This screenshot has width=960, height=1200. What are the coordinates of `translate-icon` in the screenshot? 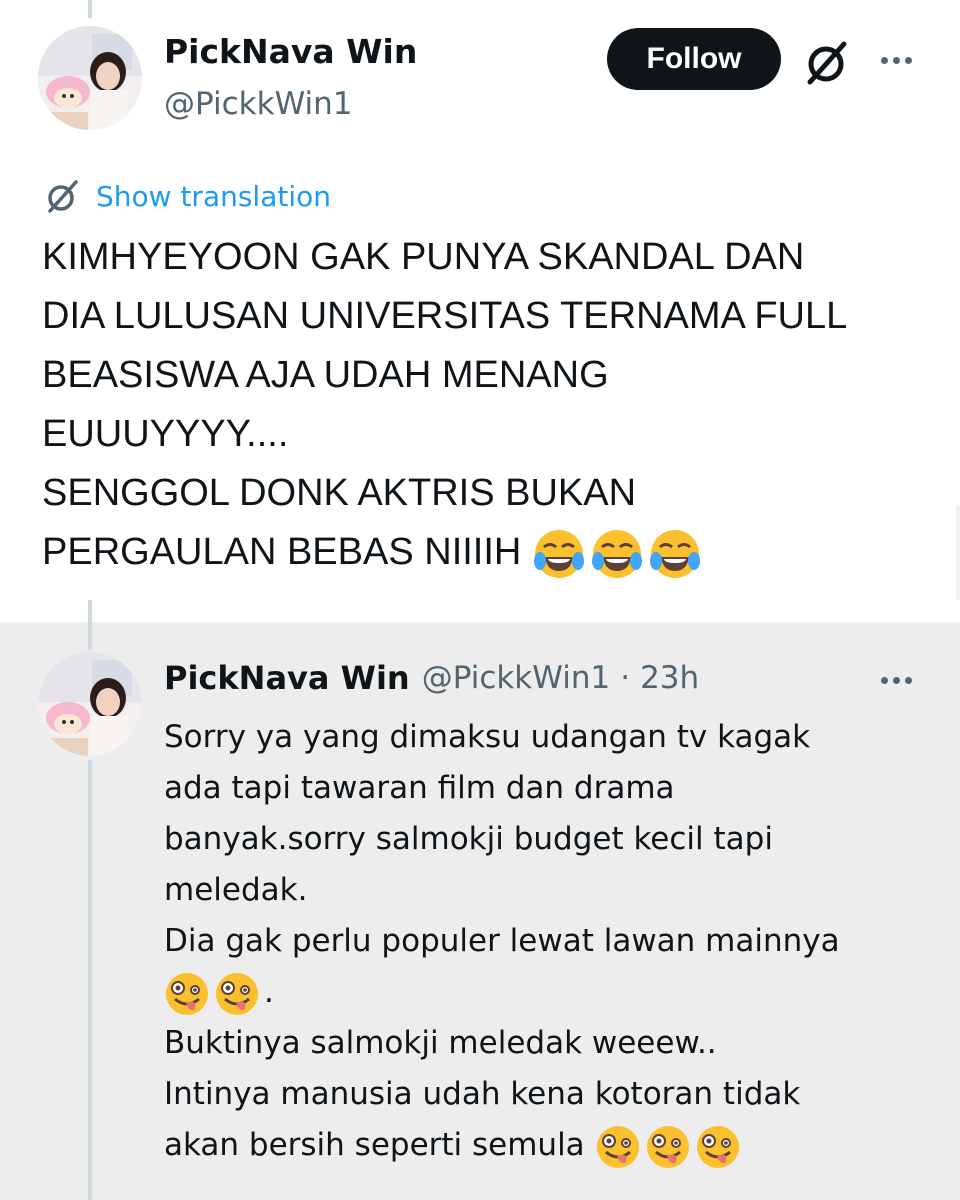 It's located at (63, 196).